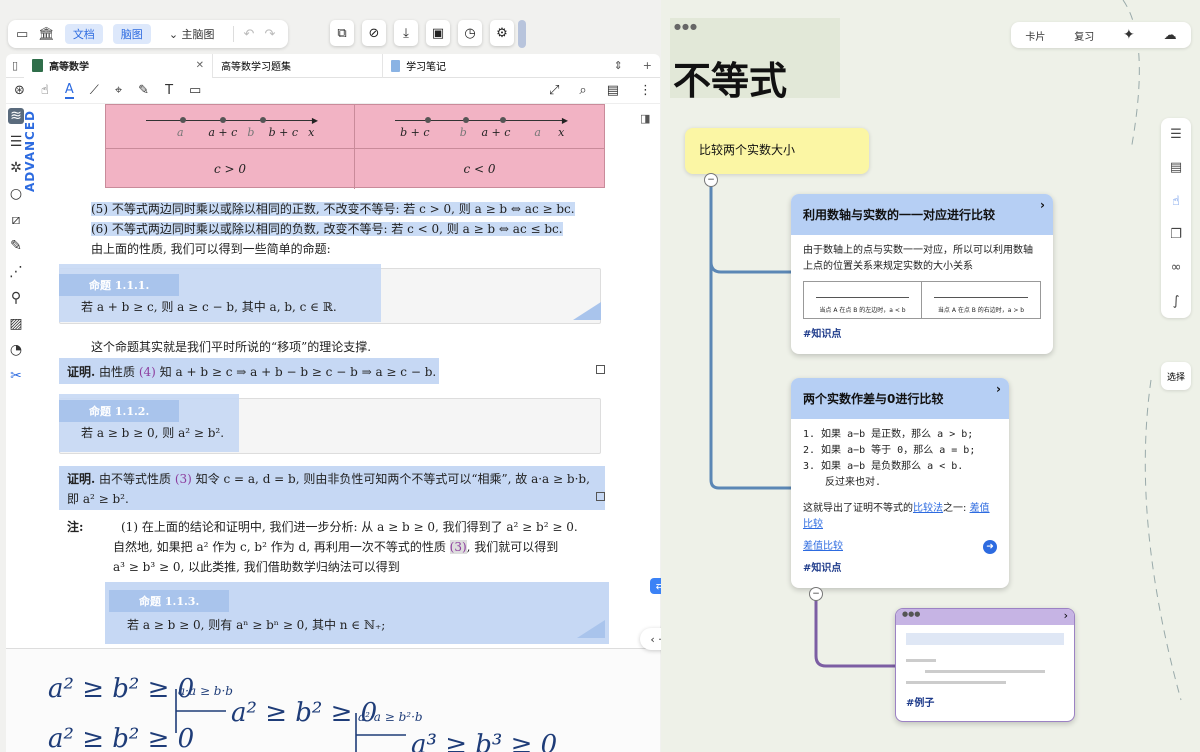 The image size is (1200, 752). I want to click on pin-icon: ⚲, so click(16, 298).